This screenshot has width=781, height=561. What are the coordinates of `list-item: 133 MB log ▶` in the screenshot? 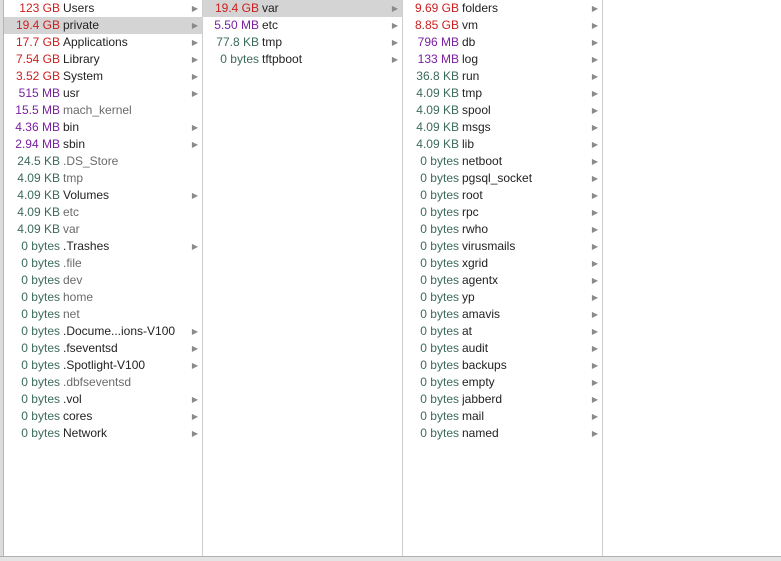 It's located at (502, 59).